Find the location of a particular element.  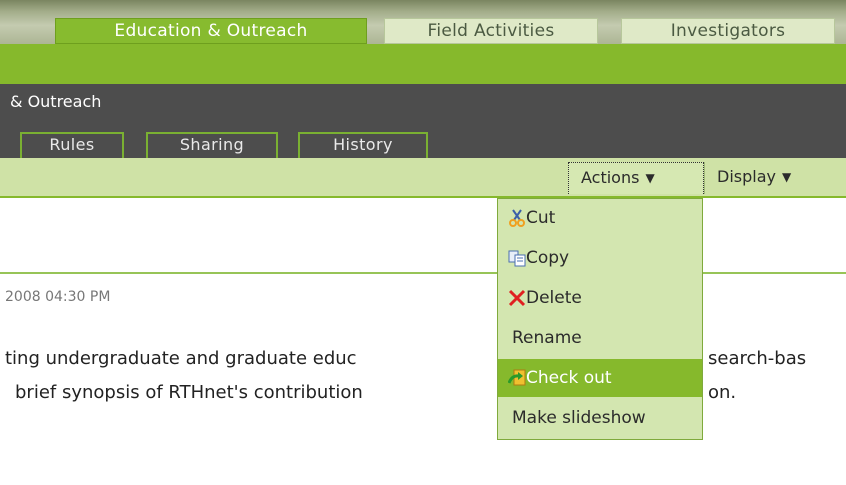

display-button: Display ▼ is located at coordinates (775, 178).